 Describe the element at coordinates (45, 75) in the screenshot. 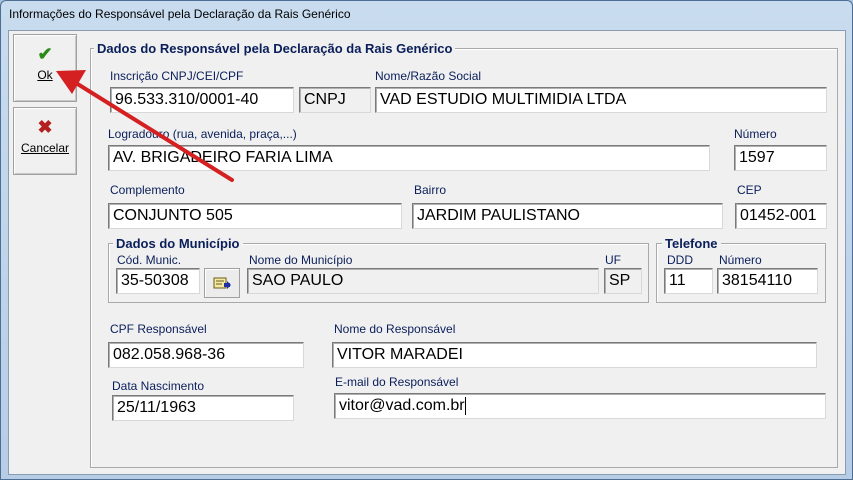

I see `ok-button-label: Ok` at that location.